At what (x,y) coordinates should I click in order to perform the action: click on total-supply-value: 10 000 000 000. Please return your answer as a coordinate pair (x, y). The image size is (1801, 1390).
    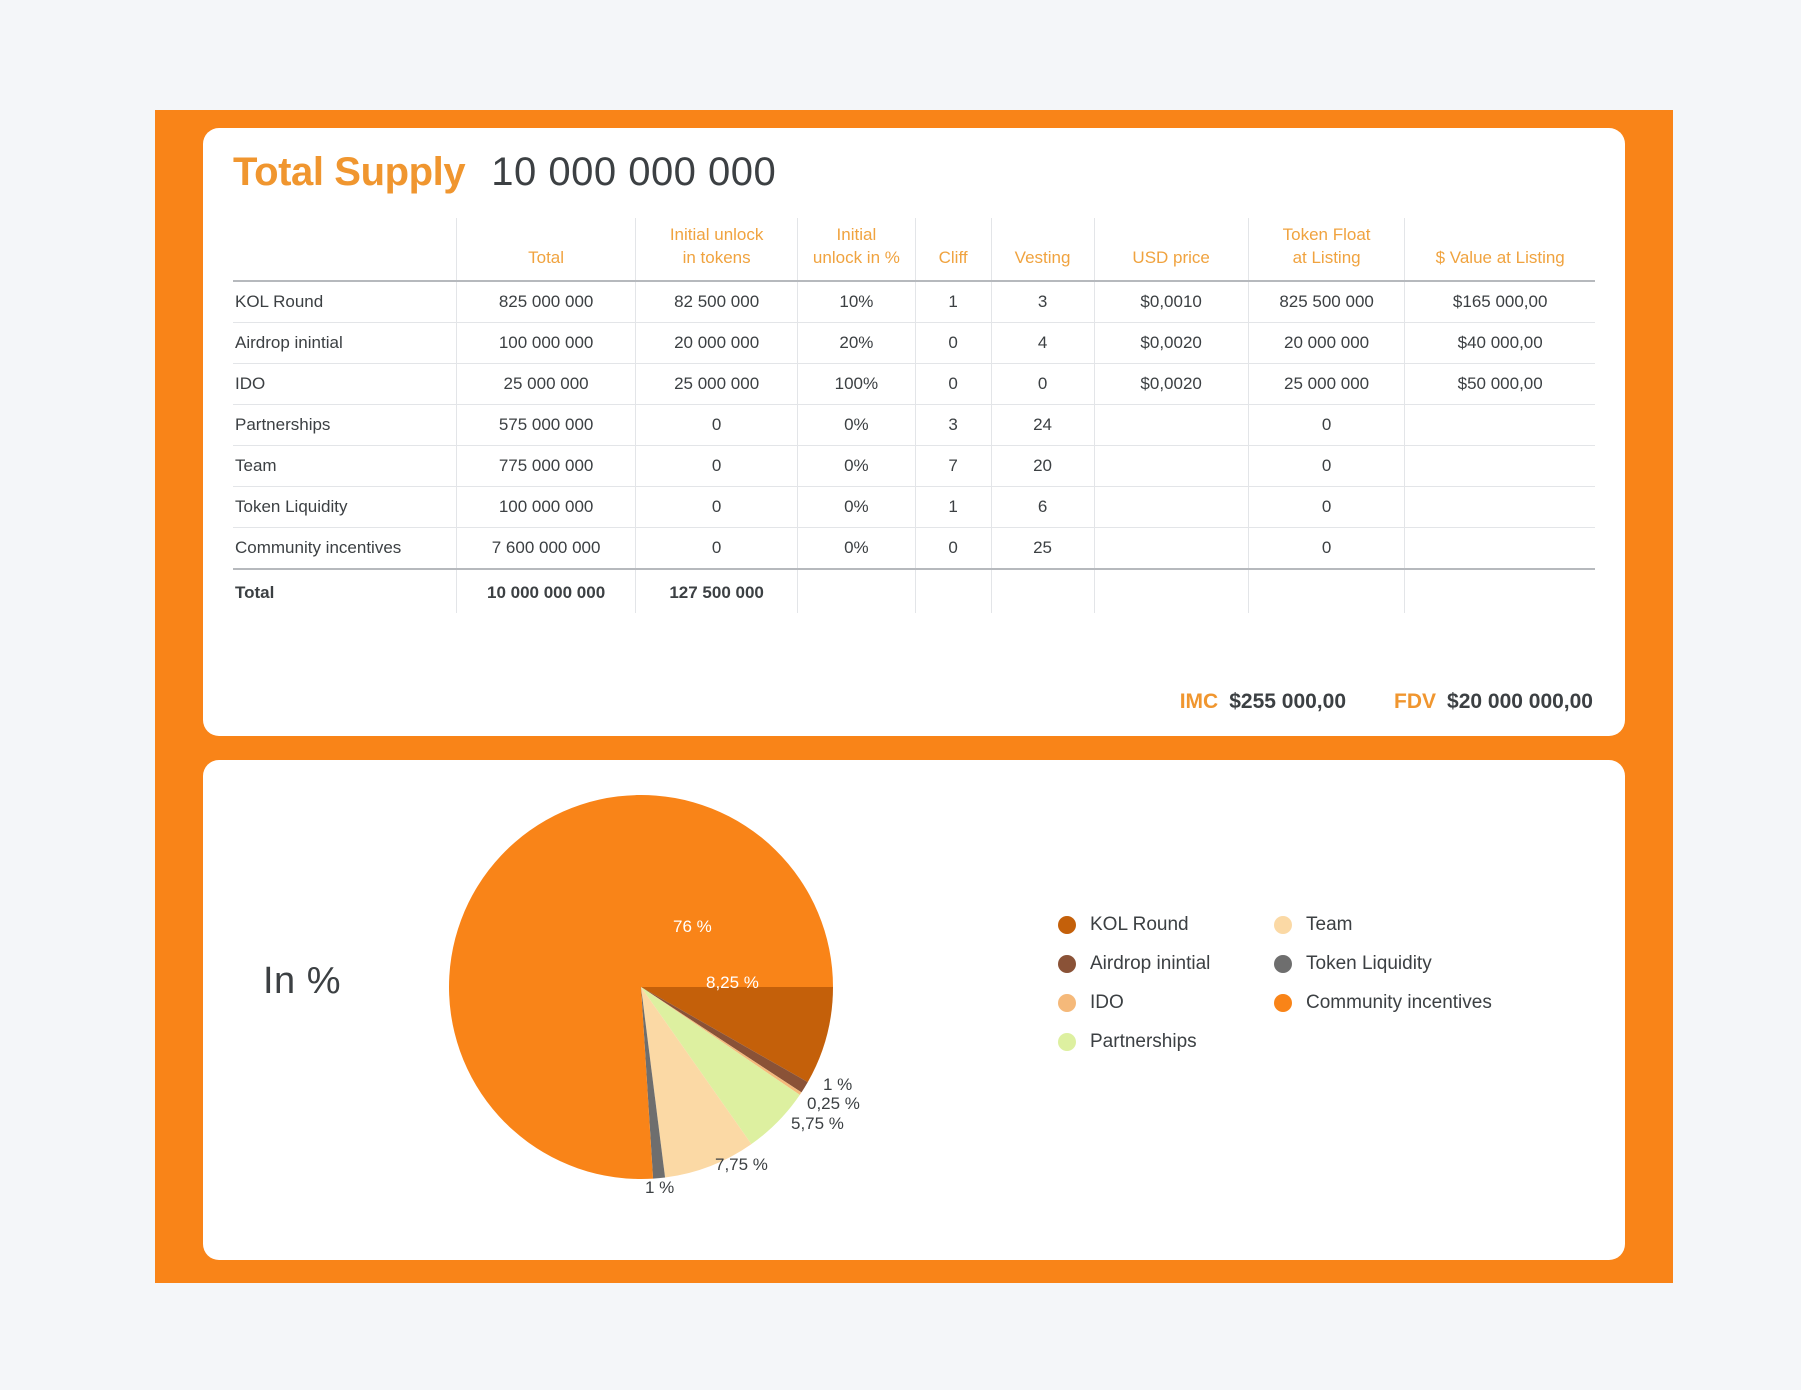
    Looking at the image, I should click on (634, 172).